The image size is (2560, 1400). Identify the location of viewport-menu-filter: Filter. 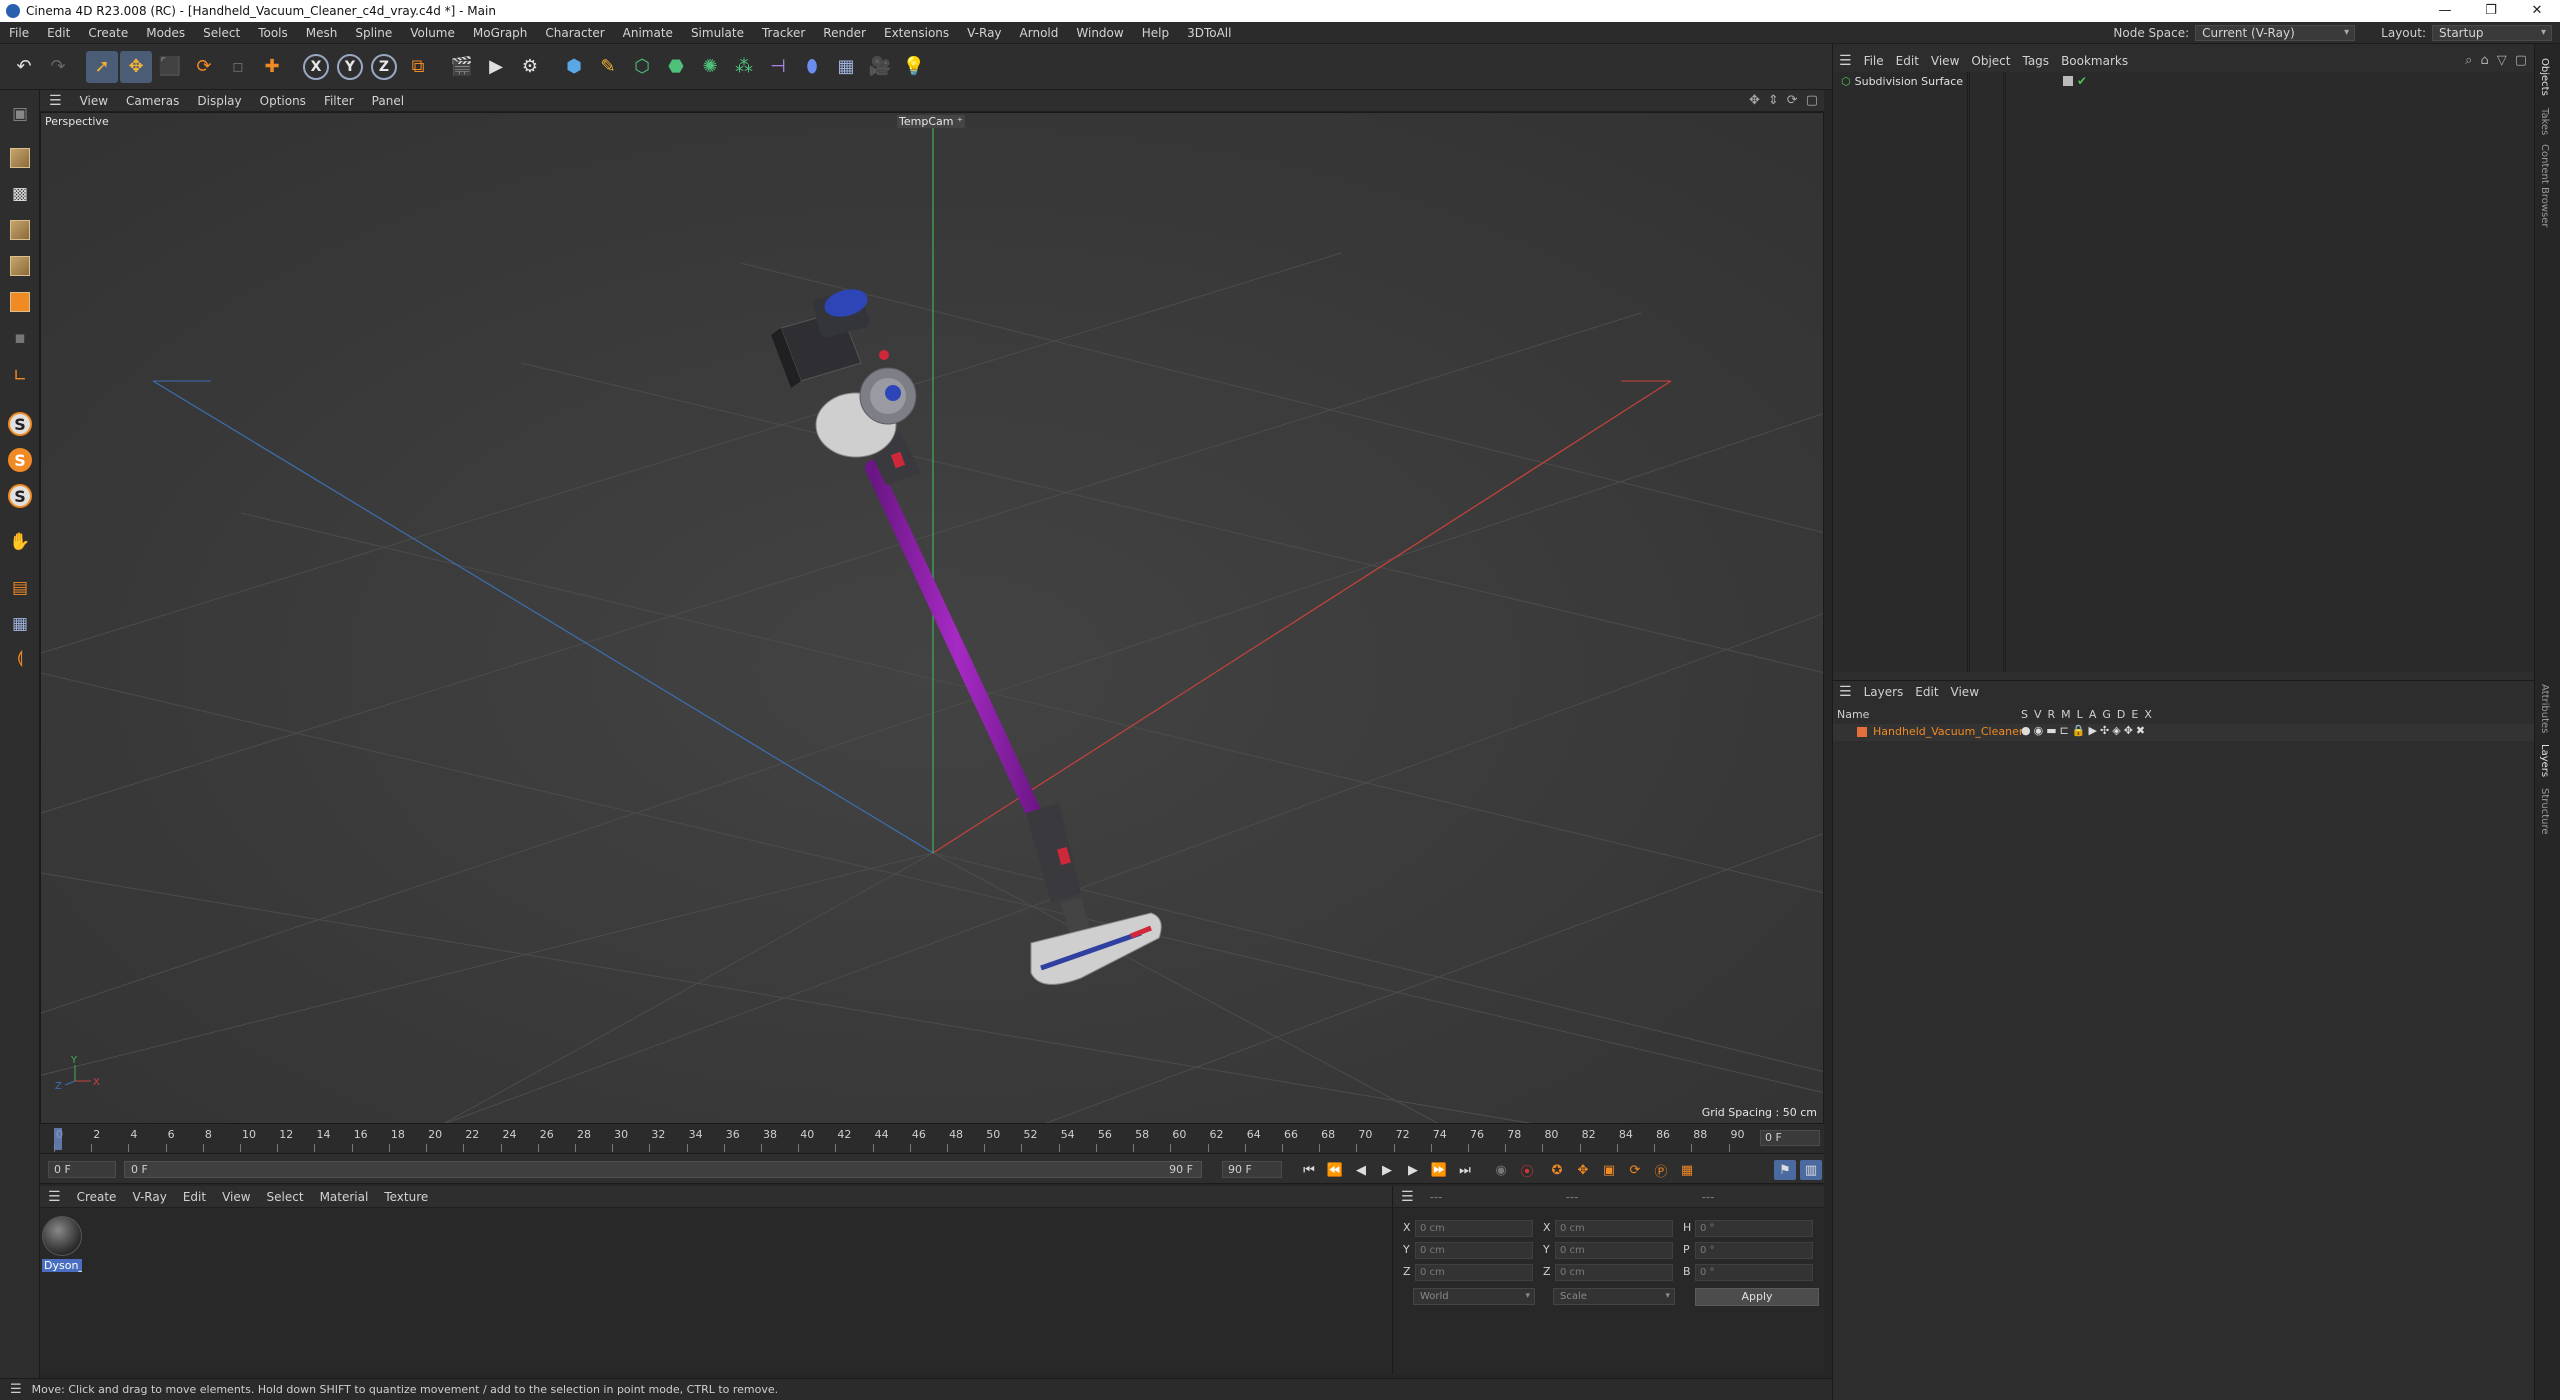
(339, 101).